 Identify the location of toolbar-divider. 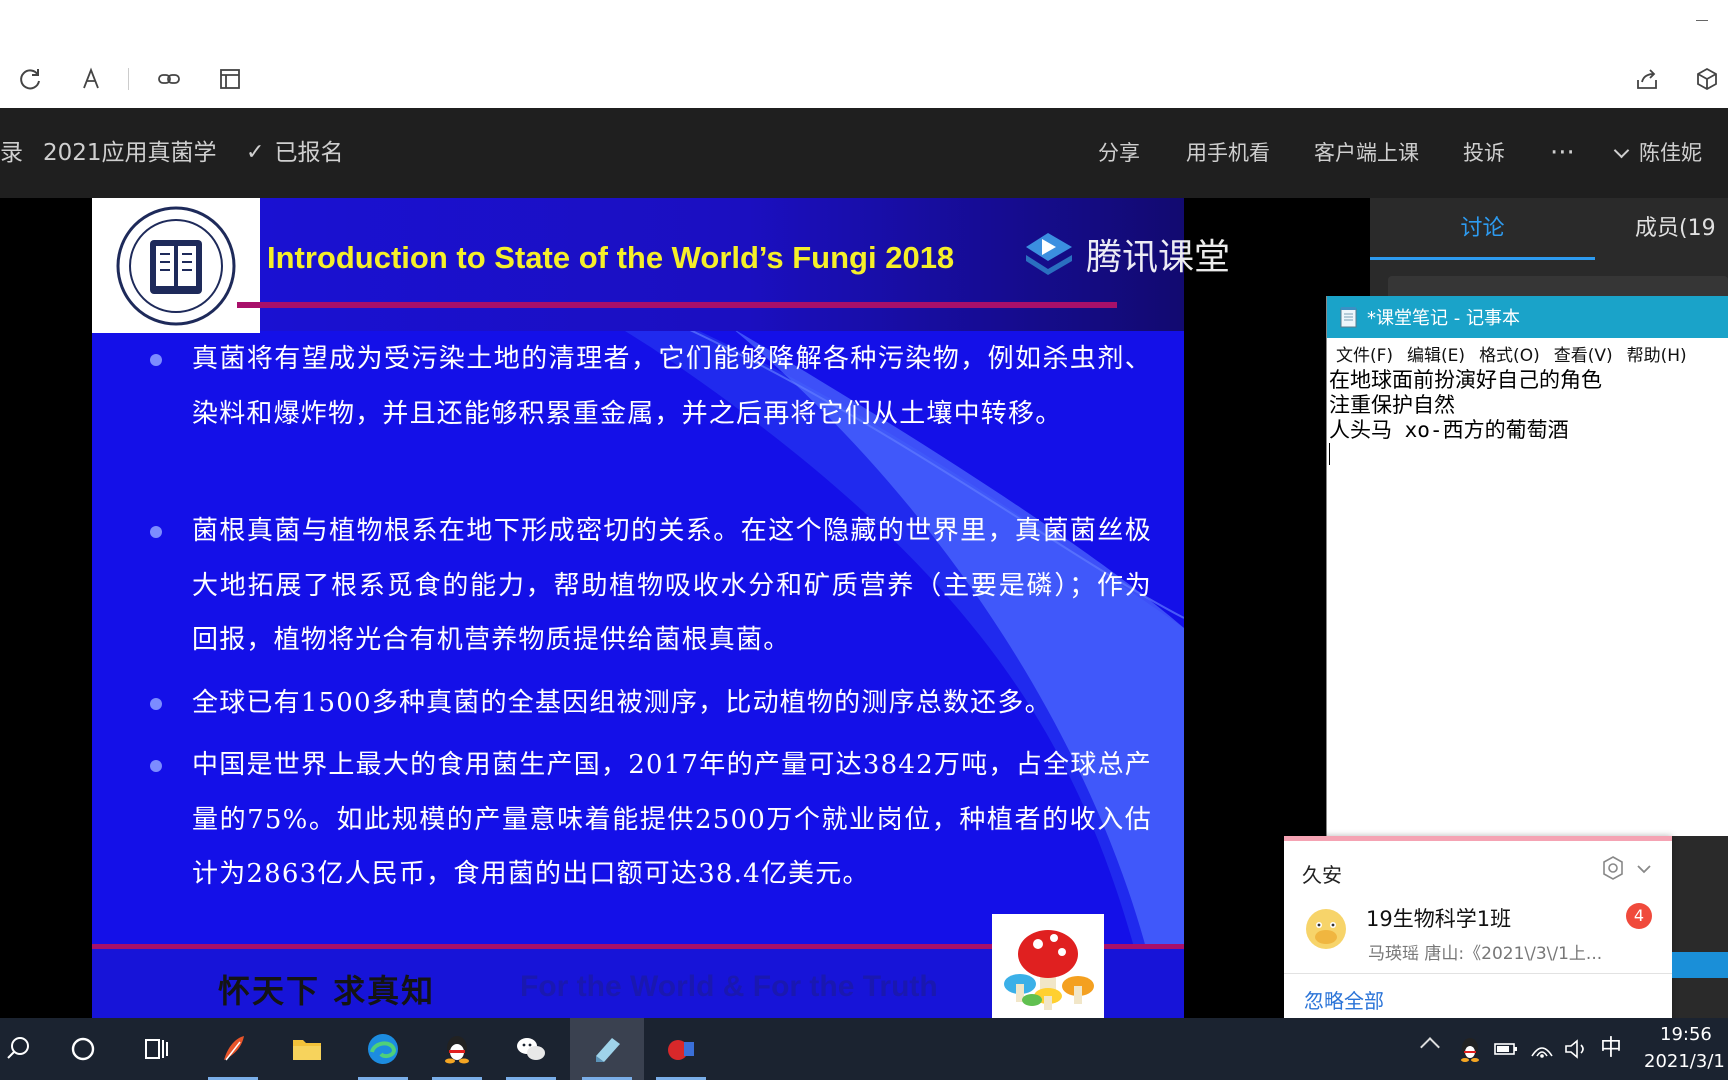
(128, 79).